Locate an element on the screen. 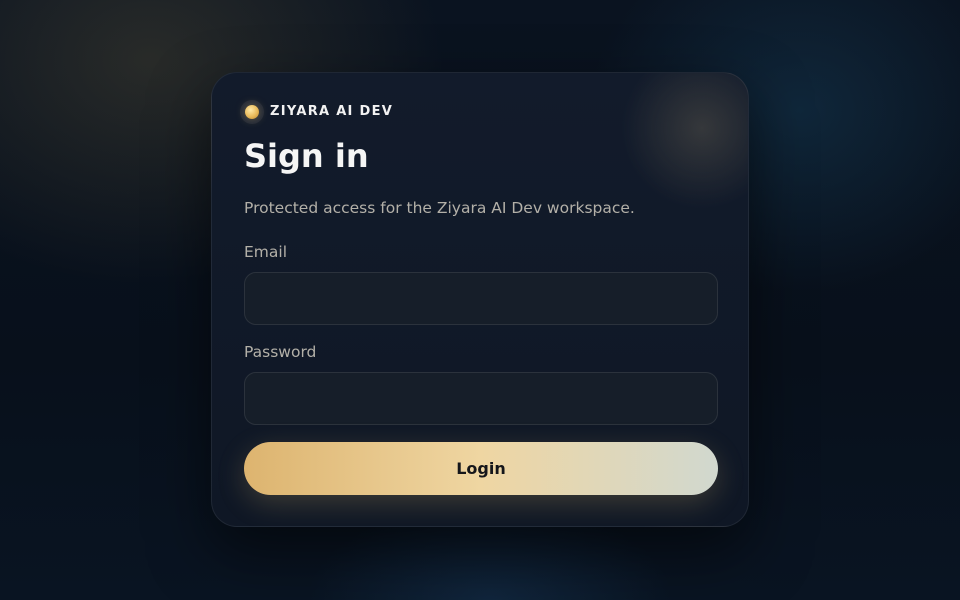 The image size is (960, 600). password-field is located at coordinates (481, 398).